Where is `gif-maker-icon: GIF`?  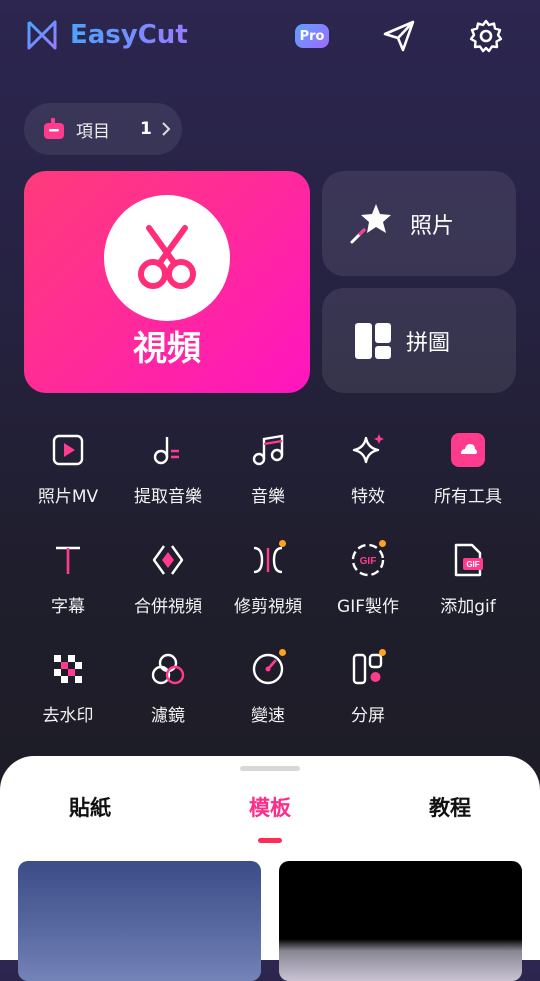
gif-maker-icon: GIF is located at coordinates (368, 560).